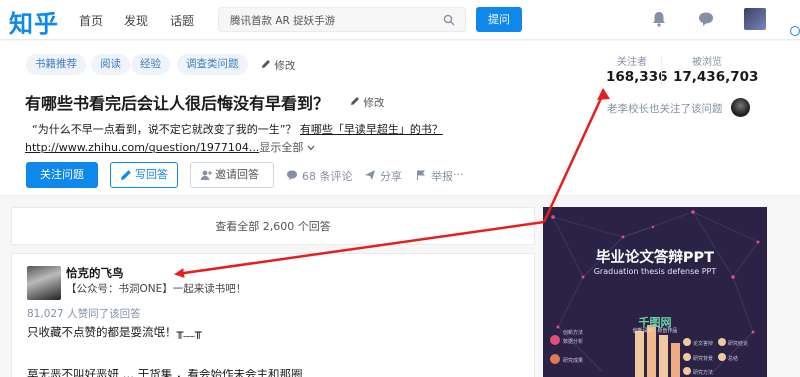 This screenshot has width=800, height=377. I want to click on ad-title: 毕业论文答辩PPT, so click(655, 258).